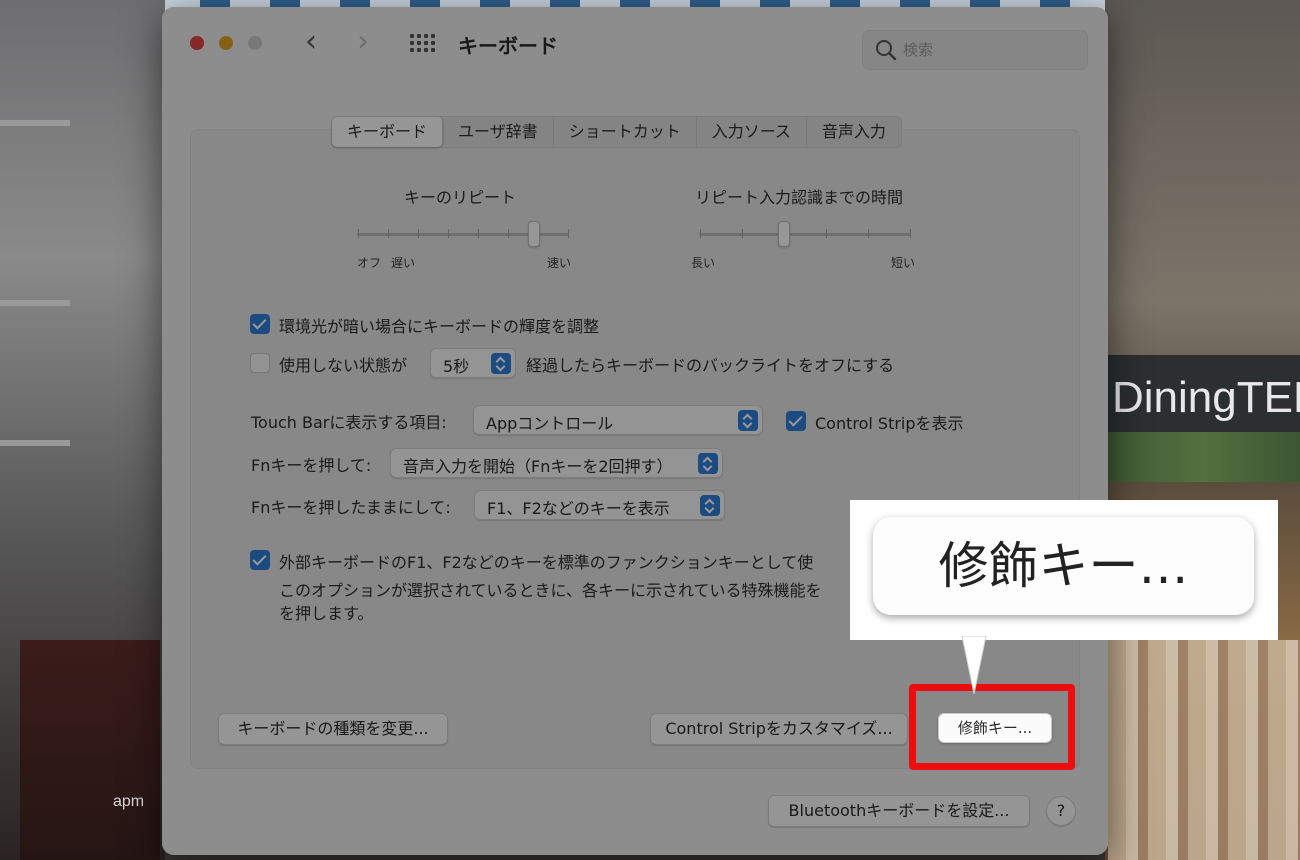  I want to click on background-storefront, so click(90, 750).